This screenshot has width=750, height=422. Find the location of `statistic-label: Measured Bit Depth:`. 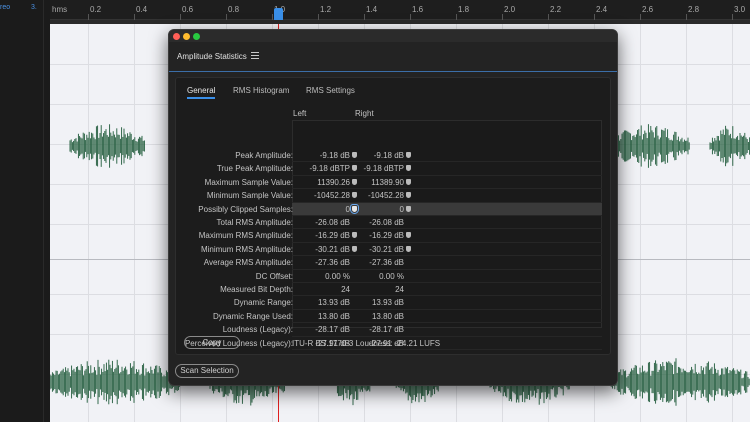

statistic-label: Measured Bit Depth: is located at coordinates (256, 289).